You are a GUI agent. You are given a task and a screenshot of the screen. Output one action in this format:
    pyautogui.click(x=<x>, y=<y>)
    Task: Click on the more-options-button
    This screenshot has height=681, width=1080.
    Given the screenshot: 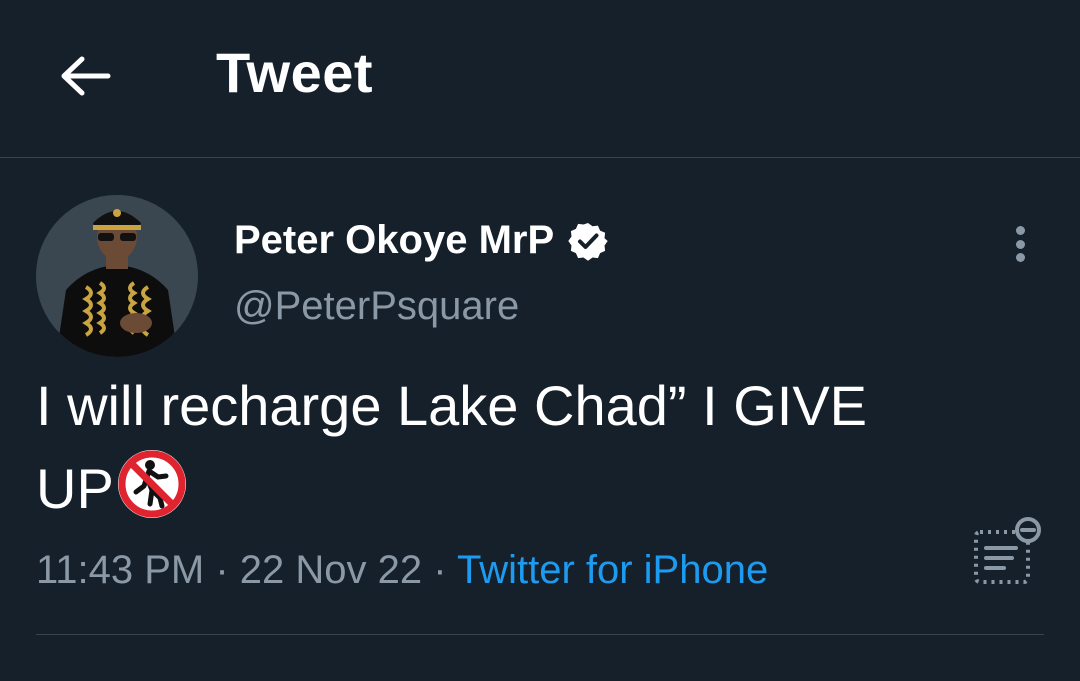 What is the action you would take?
    pyautogui.click(x=1020, y=244)
    